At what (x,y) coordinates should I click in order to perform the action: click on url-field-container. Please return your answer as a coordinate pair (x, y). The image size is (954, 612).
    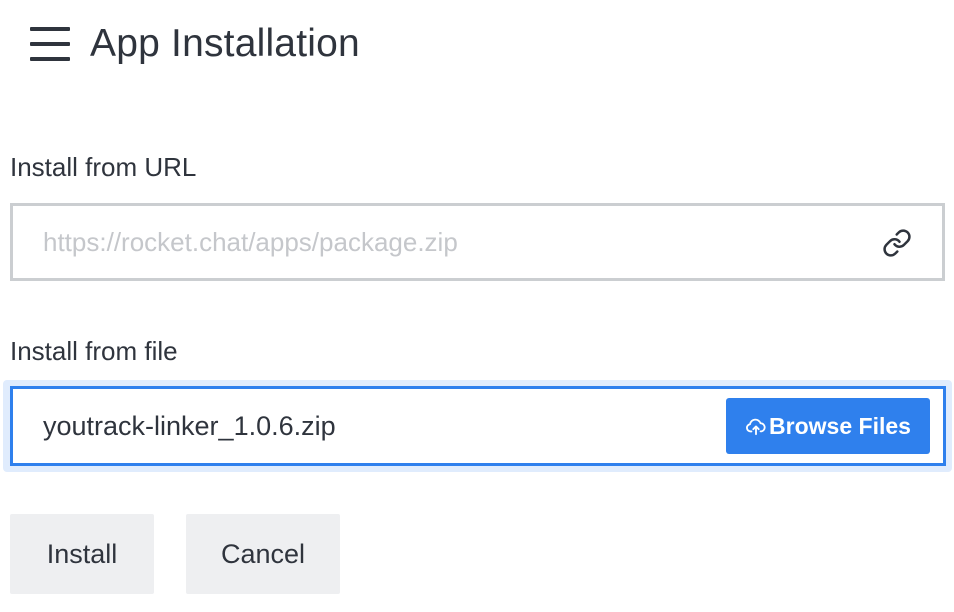
    Looking at the image, I should click on (477, 242).